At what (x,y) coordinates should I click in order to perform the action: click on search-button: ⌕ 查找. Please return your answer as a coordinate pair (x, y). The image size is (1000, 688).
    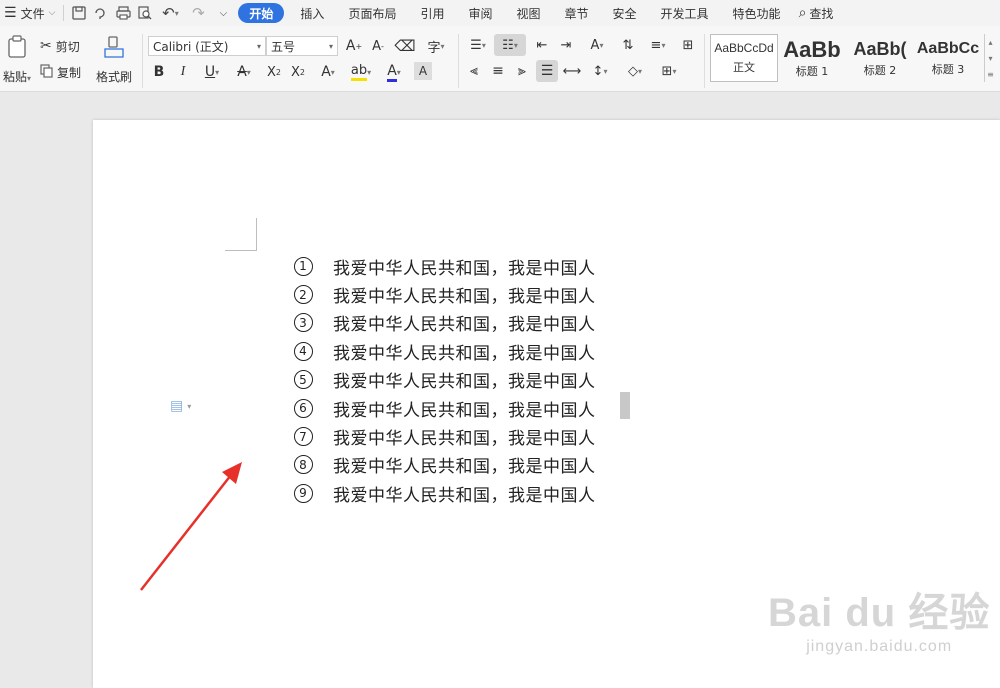
    Looking at the image, I should click on (819, 13).